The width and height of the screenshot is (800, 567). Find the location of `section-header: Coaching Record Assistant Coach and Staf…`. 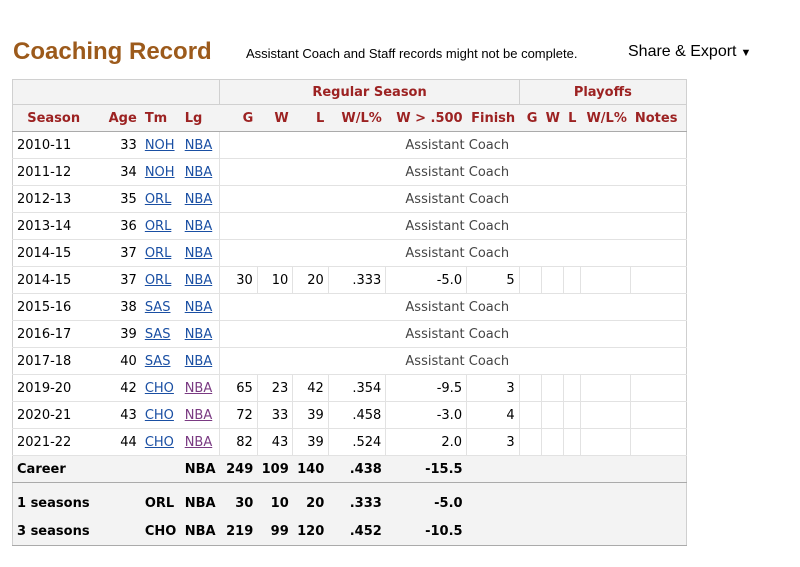

section-header: Coaching Record Assistant Coach and Staf… is located at coordinates (393, 54).